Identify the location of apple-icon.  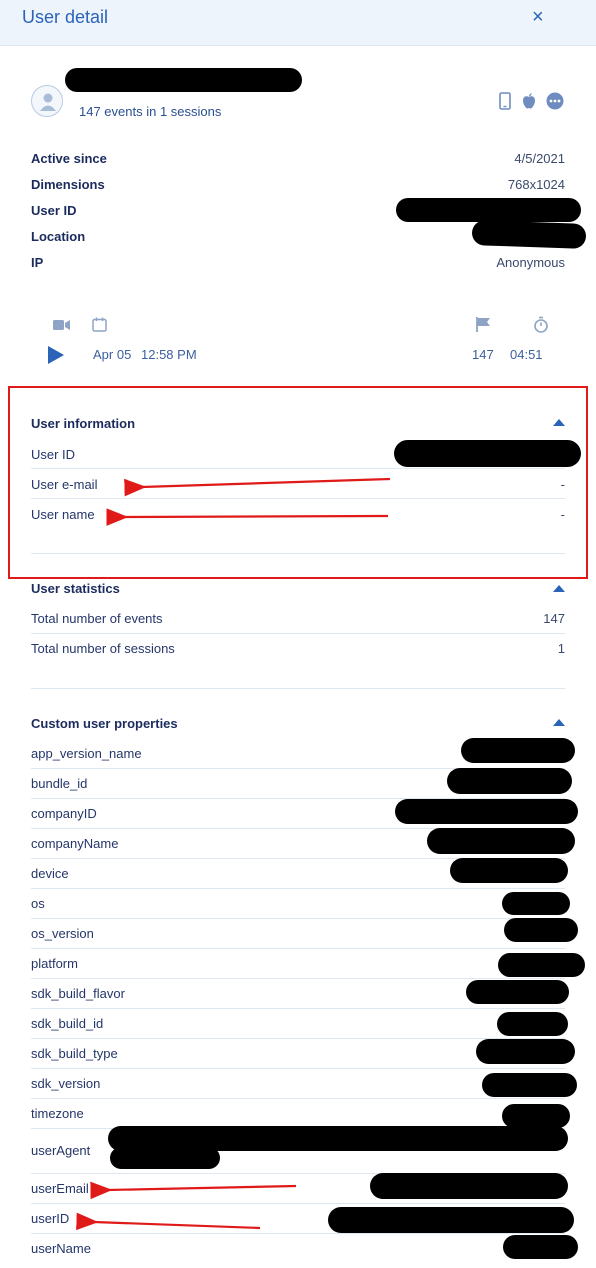
(529, 101).